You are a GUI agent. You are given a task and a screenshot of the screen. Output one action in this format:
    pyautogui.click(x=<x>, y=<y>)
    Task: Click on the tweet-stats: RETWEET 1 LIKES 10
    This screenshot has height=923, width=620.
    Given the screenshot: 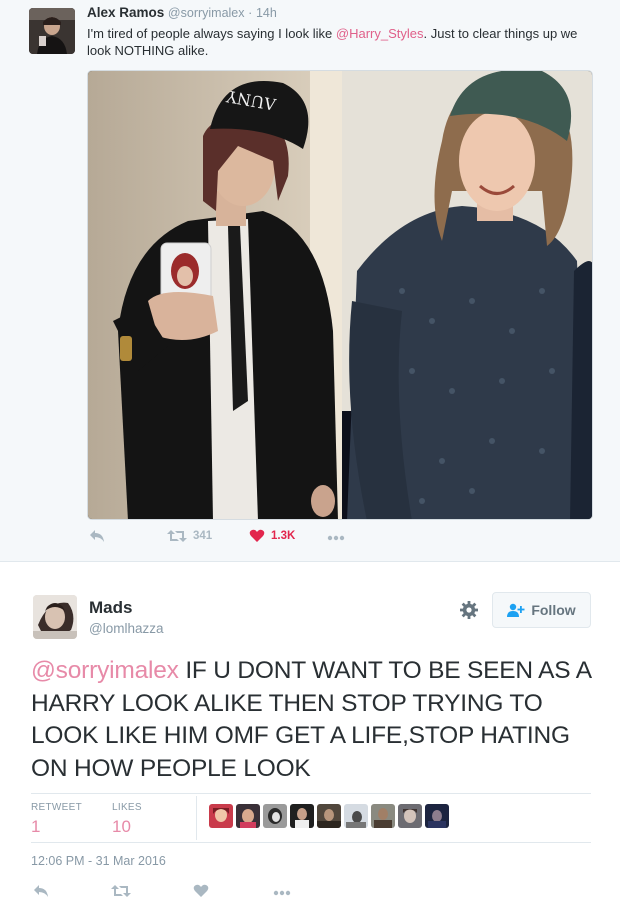 What is the action you would take?
    pyautogui.click(x=311, y=818)
    